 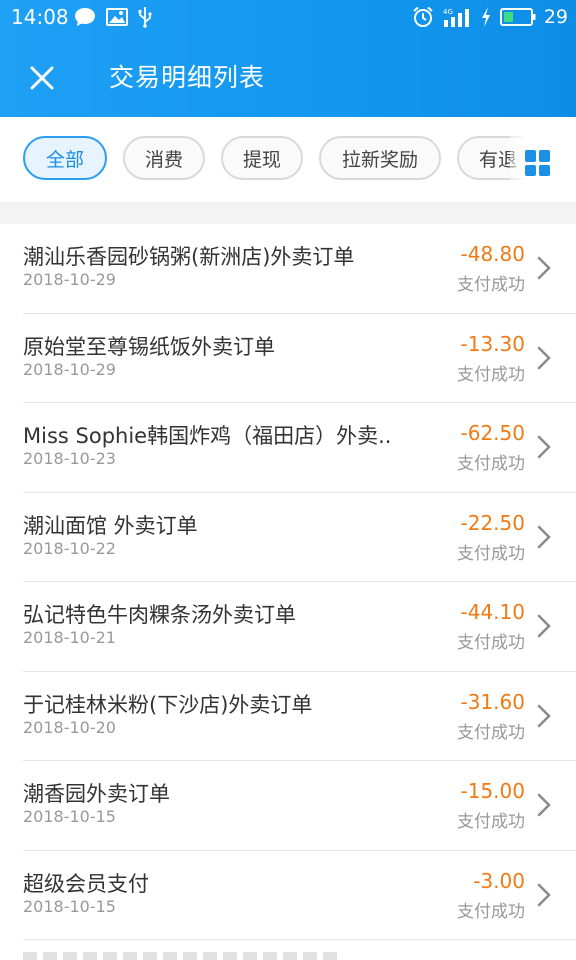 I want to click on transaction-title: 弘记特色牛肉粿条汤外卖订单, so click(x=159, y=615).